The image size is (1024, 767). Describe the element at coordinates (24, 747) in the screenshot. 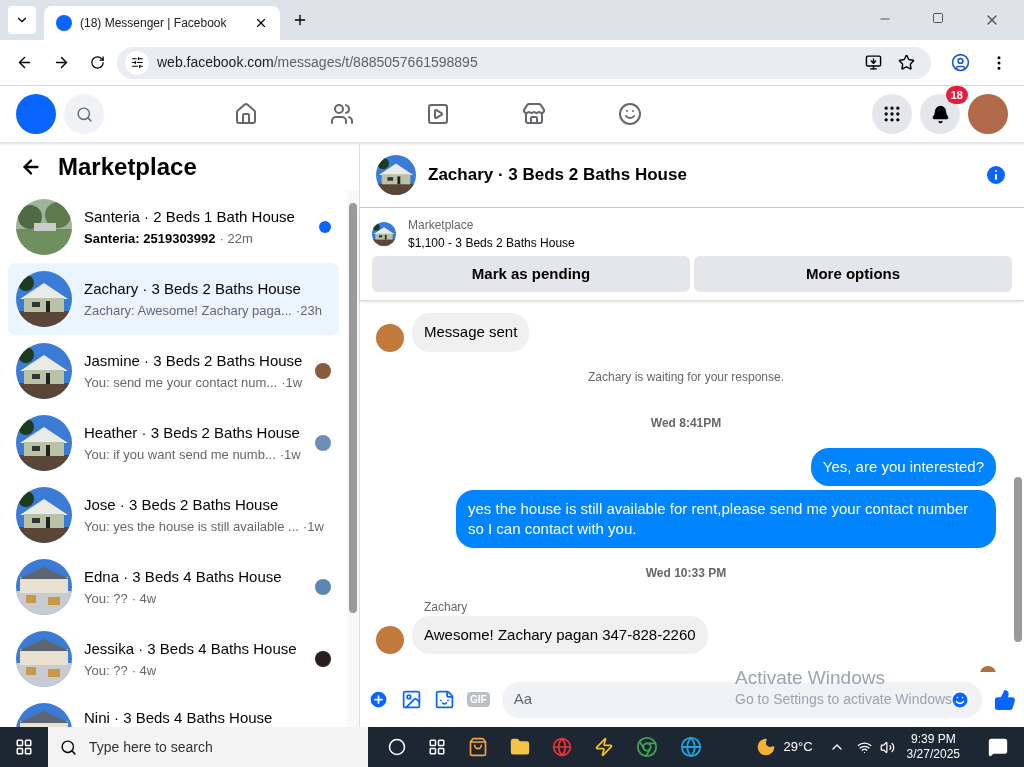

I see `windows-start-icon` at that location.